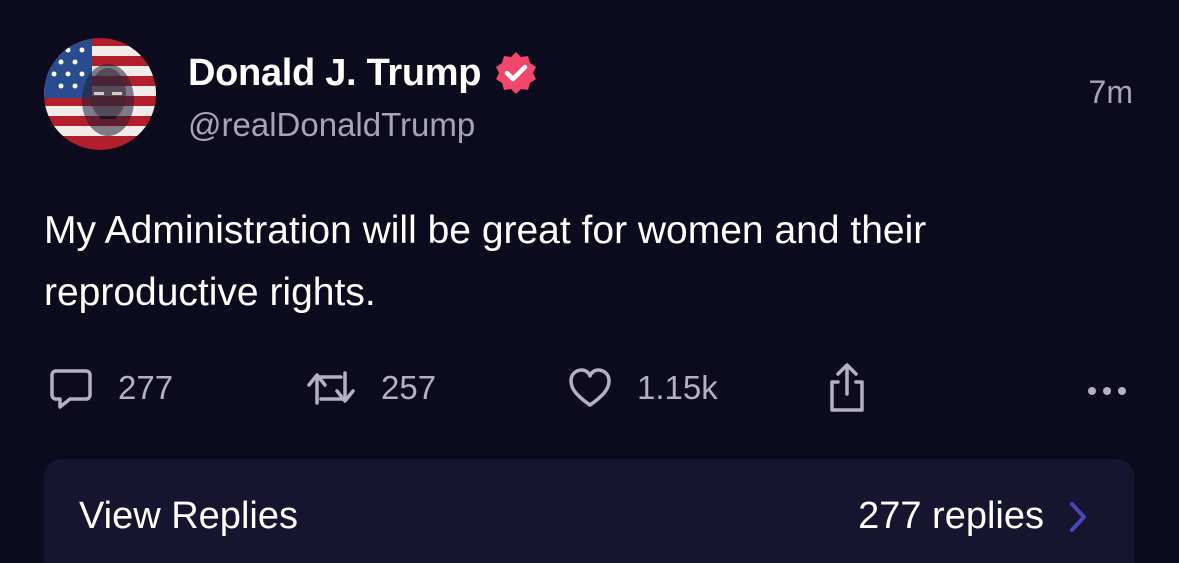  Describe the element at coordinates (331, 125) in the screenshot. I see `author-handle: @realDonaldTrump` at that location.